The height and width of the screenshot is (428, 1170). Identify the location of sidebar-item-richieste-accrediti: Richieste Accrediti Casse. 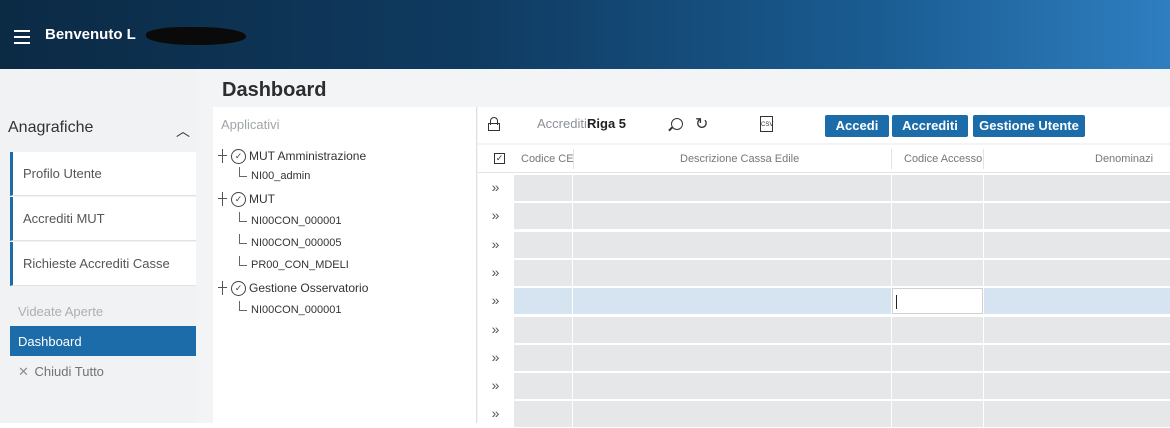
(103, 264).